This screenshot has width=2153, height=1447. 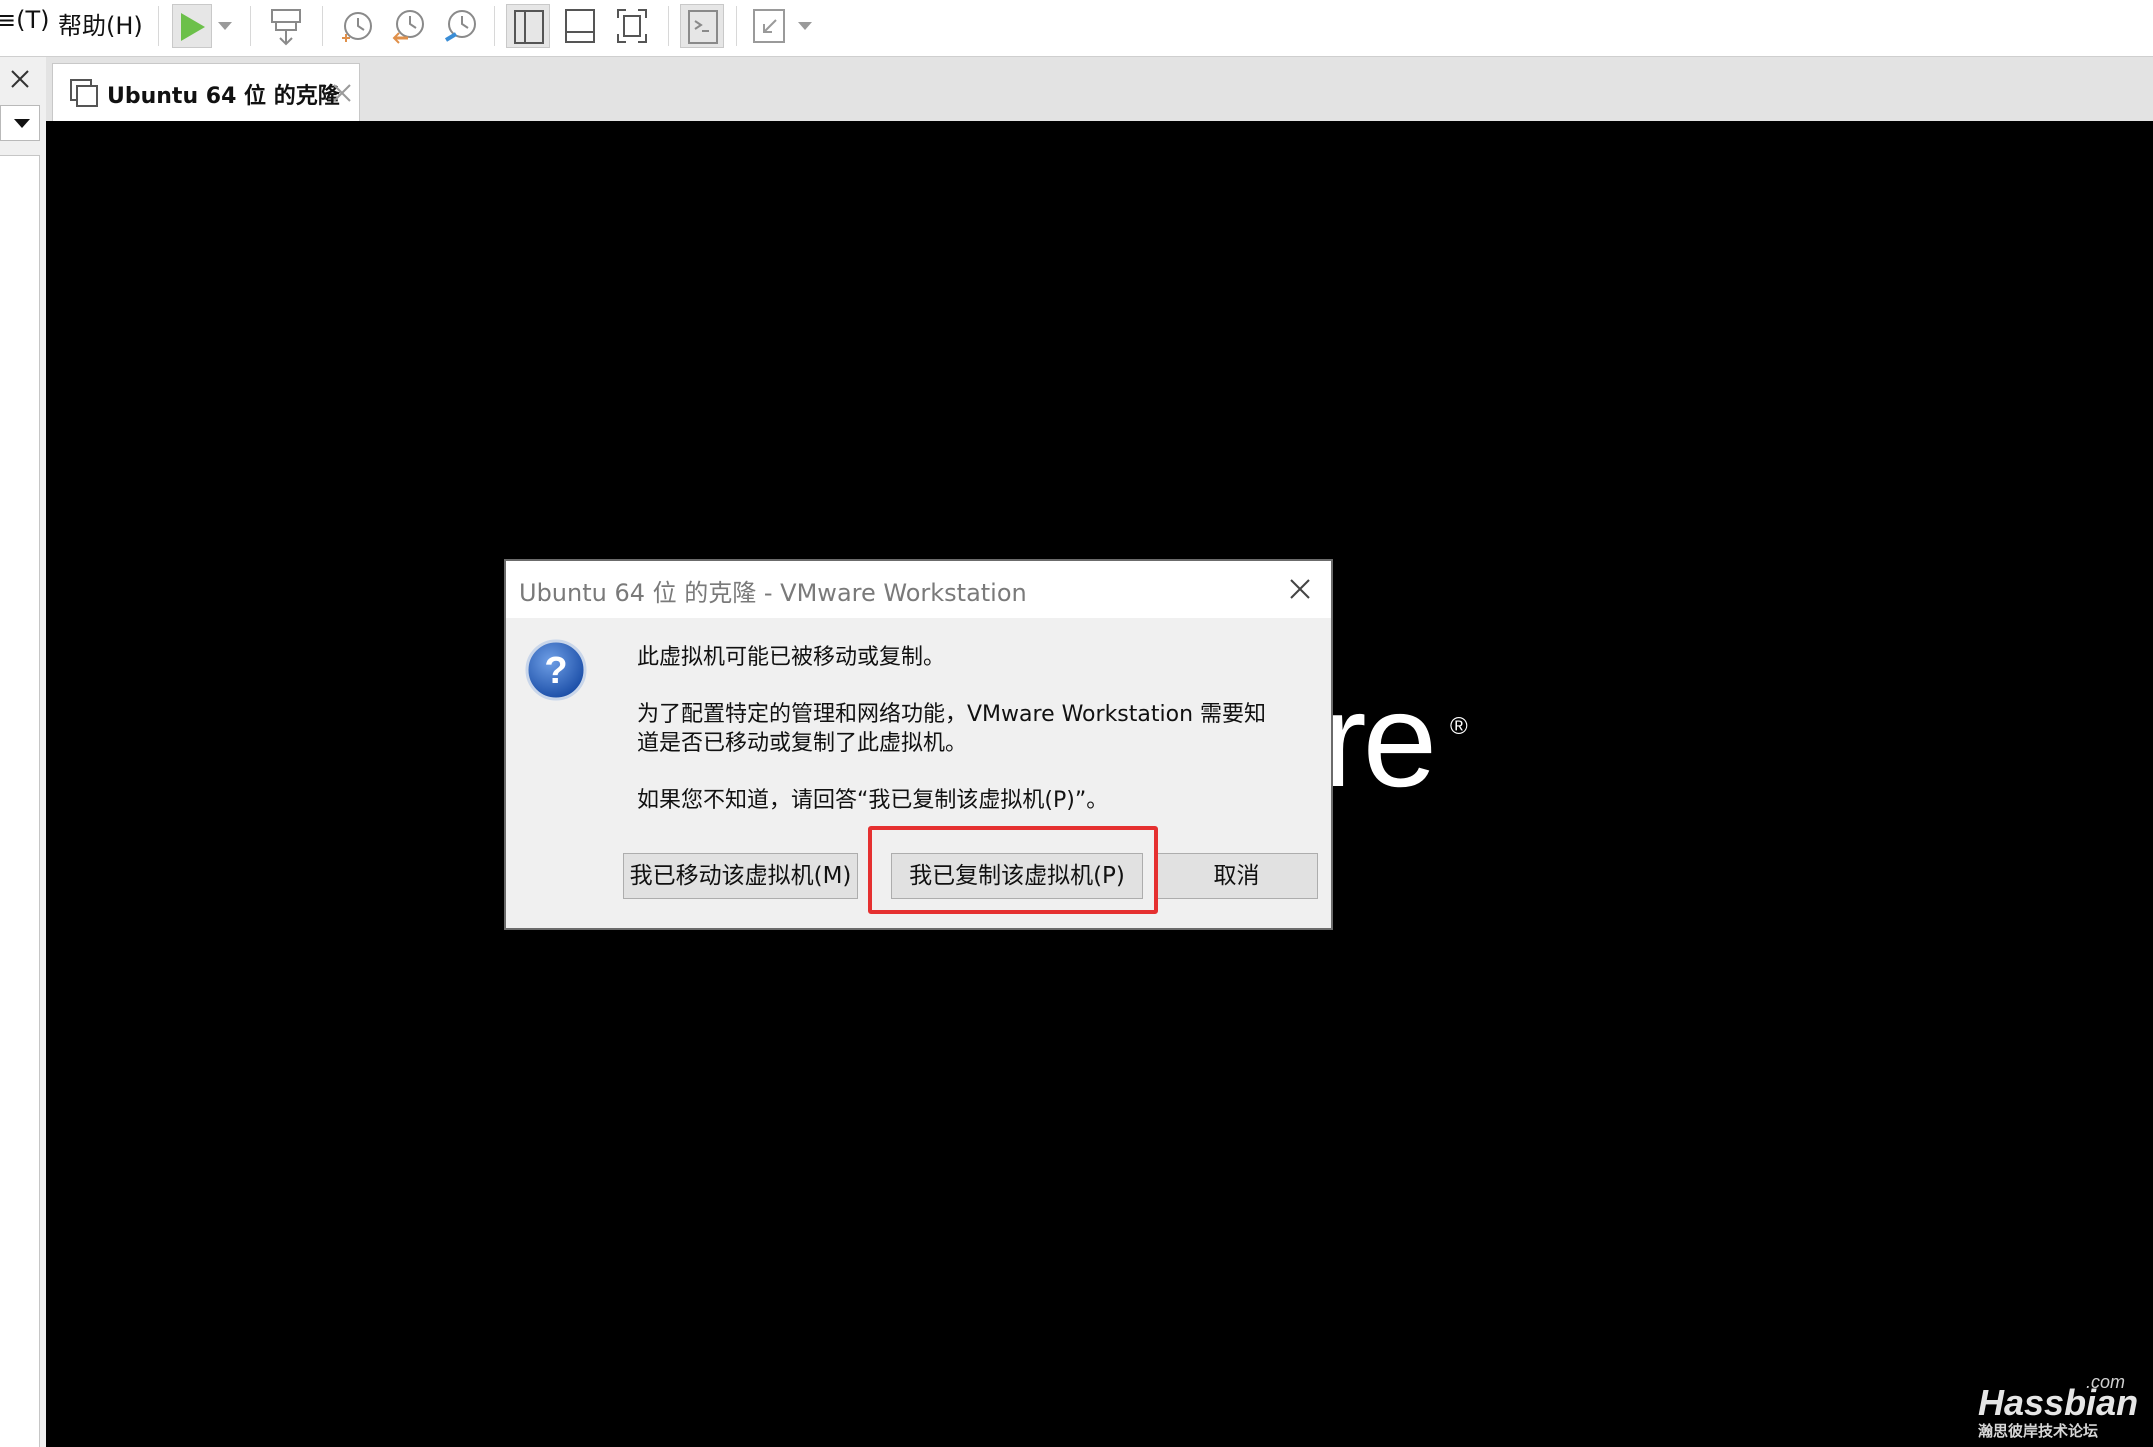 What do you see at coordinates (20, 79) in the screenshot?
I see `close-library-icon` at bounding box center [20, 79].